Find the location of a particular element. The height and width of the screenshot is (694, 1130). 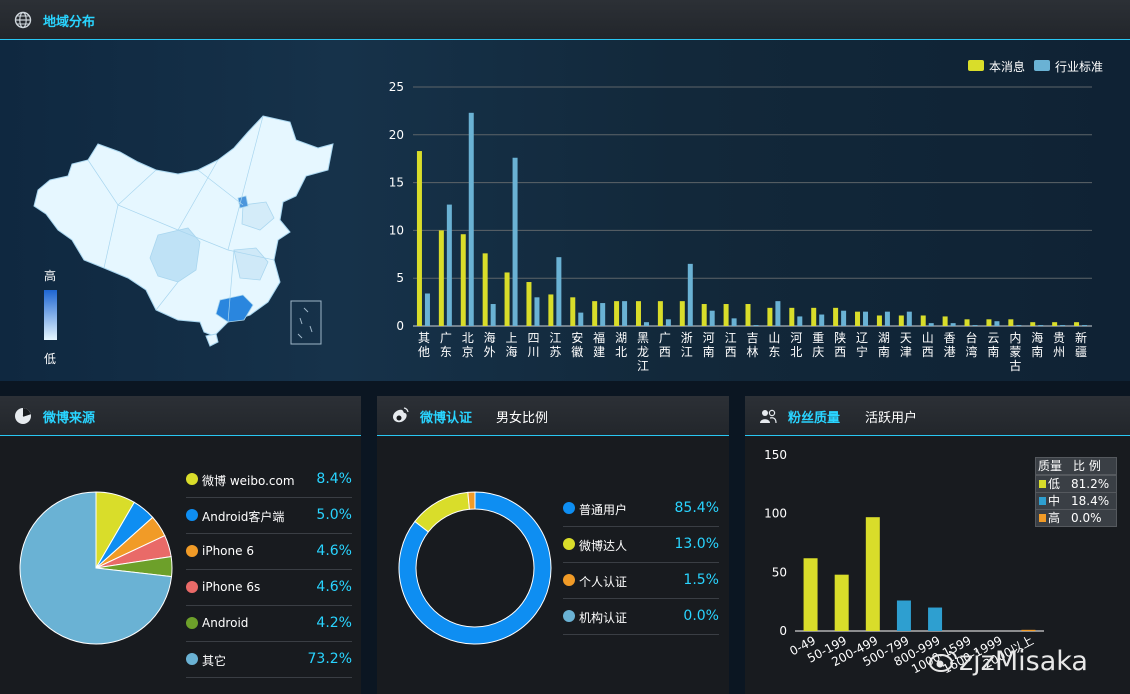

legend-label: 机构认证 is located at coordinates (603, 618).